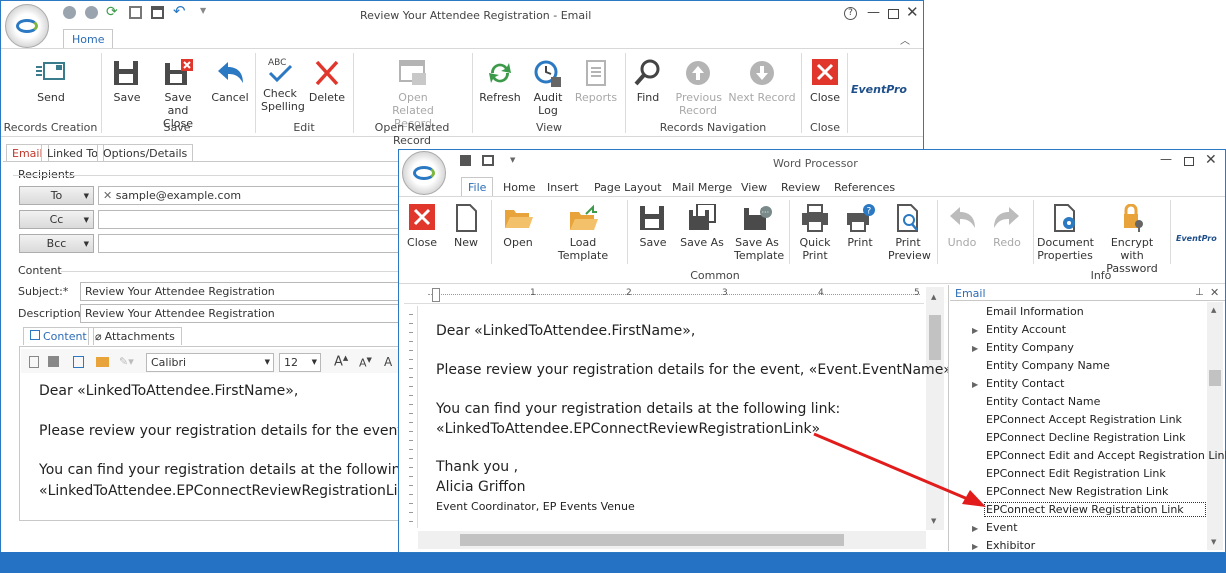 The width and height of the screenshot is (1226, 573). Describe the element at coordinates (281, 84) in the screenshot. I see `check-spelling-button: ABC Check Spelling` at that location.